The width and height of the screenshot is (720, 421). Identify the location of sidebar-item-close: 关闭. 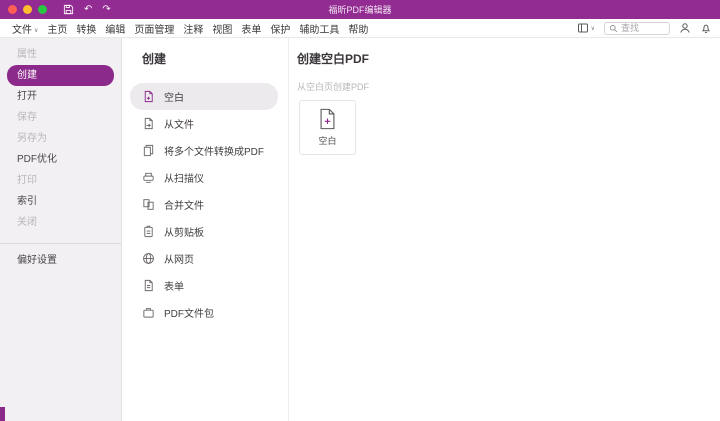
(27, 222).